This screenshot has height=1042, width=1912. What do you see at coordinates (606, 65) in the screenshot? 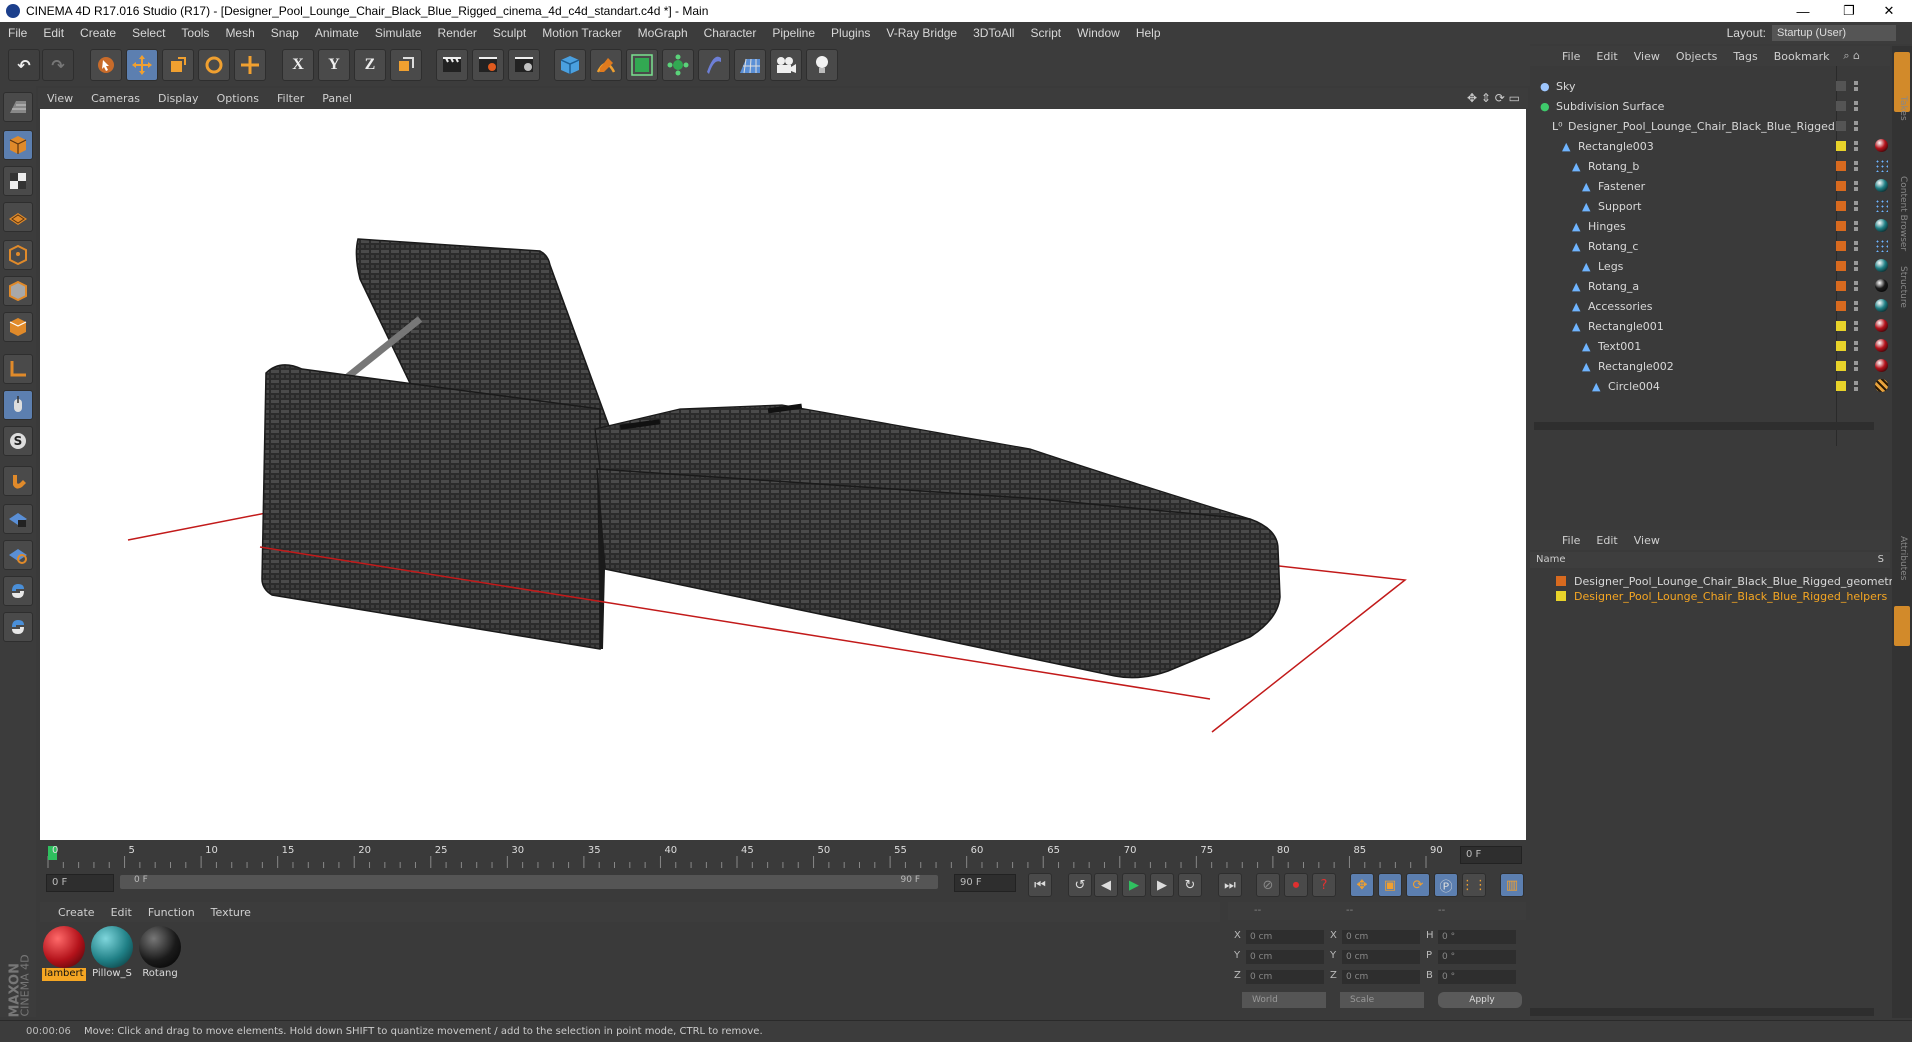
I see `pen-spline-icon` at bounding box center [606, 65].